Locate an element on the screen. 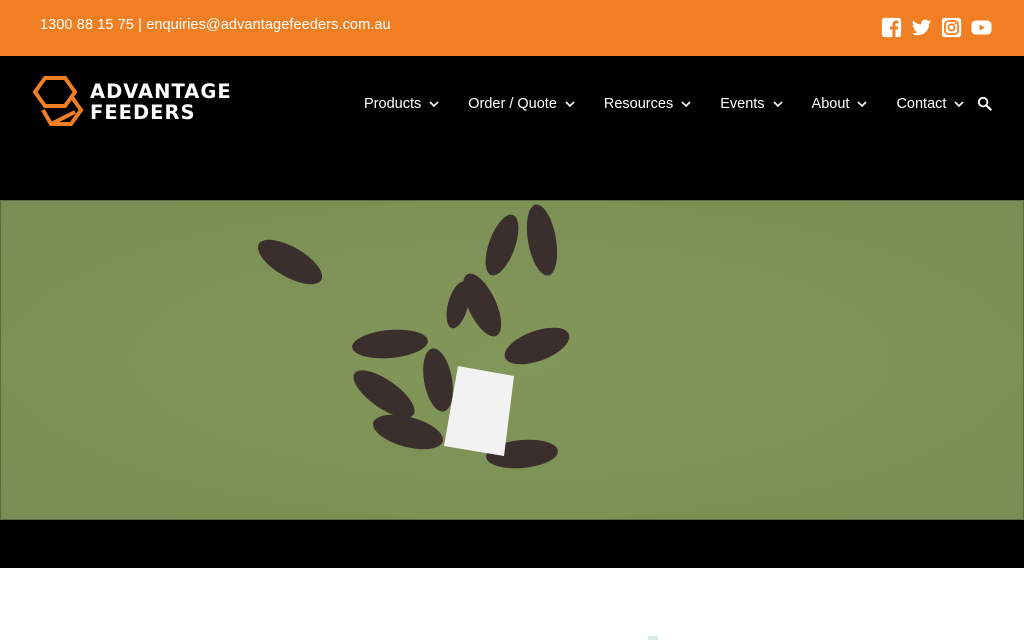 The image size is (1024, 640). phone-link: 1300 88 15 75 is located at coordinates (87, 25).